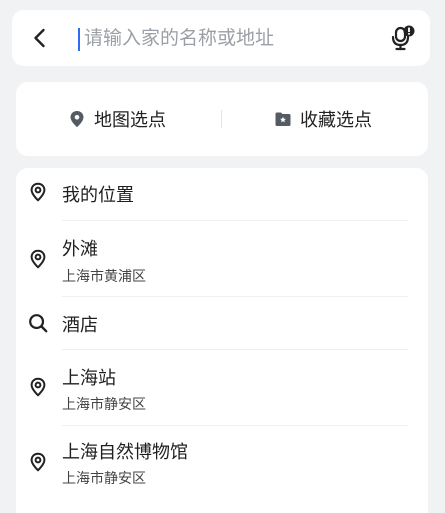 The image size is (445, 513). I want to click on favorite-select-button: 收藏选点, so click(323, 119).